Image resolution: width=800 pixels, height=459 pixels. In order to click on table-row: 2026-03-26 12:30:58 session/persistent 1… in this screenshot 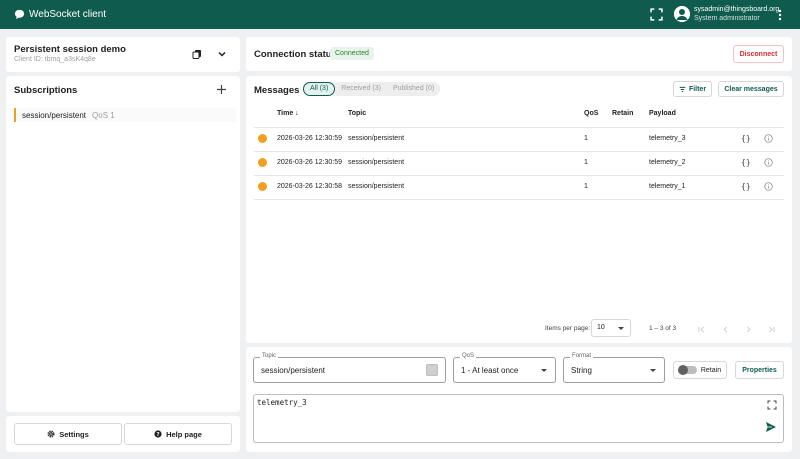, I will do `click(519, 187)`.